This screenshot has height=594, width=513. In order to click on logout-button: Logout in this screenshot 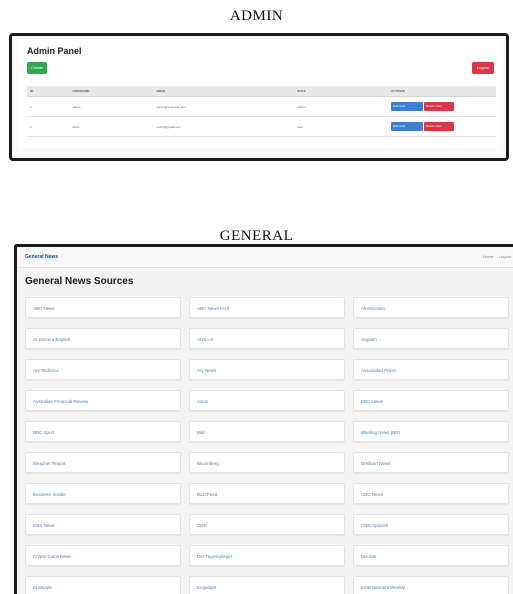, I will do `click(483, 68)`.